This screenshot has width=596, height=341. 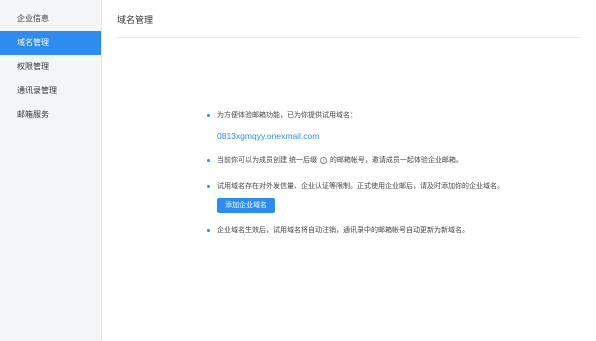 What do you see at coordinates (267, 160) in the screenshot?
I see `create-account-note-before: 当前你可以为成员创建 统一后缀` at bounding box center [267, 160].